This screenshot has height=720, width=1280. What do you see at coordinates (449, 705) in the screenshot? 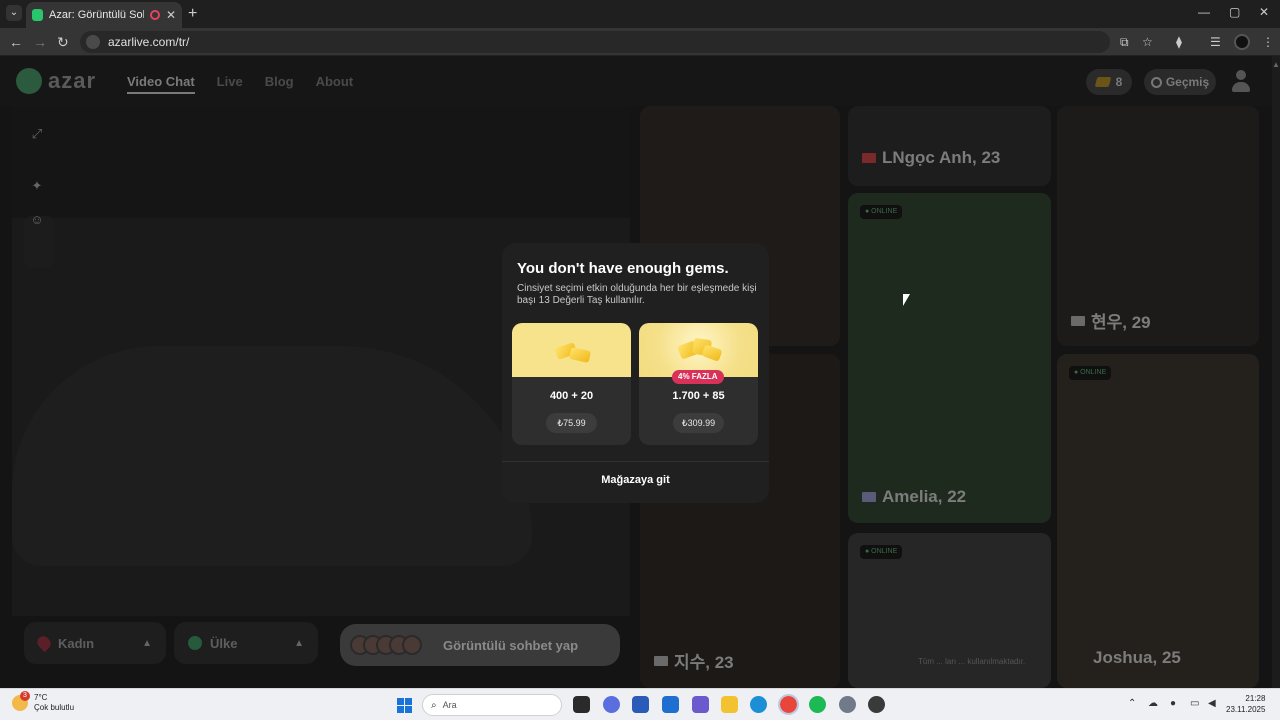
I see `taskbar-search-placeholder: Ara` at bounding box center [449, 705].